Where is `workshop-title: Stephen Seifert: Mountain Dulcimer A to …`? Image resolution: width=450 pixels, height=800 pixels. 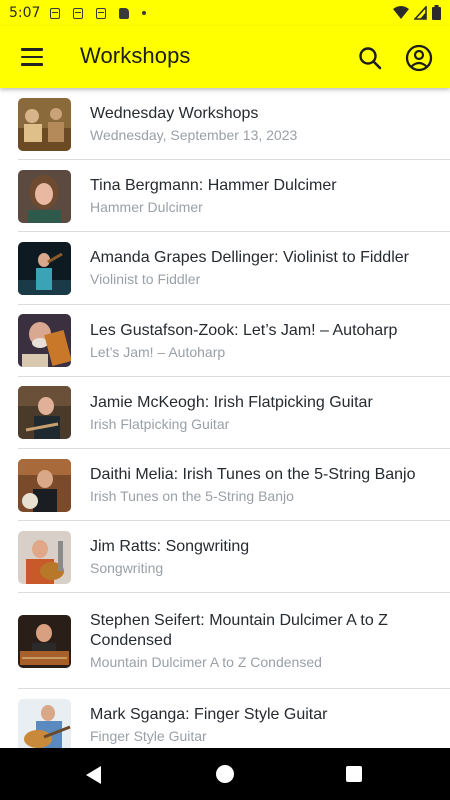 workshop-title: Stephen Seifert: Mountain Dulcimer A to … is located at coordinates (239, 631).